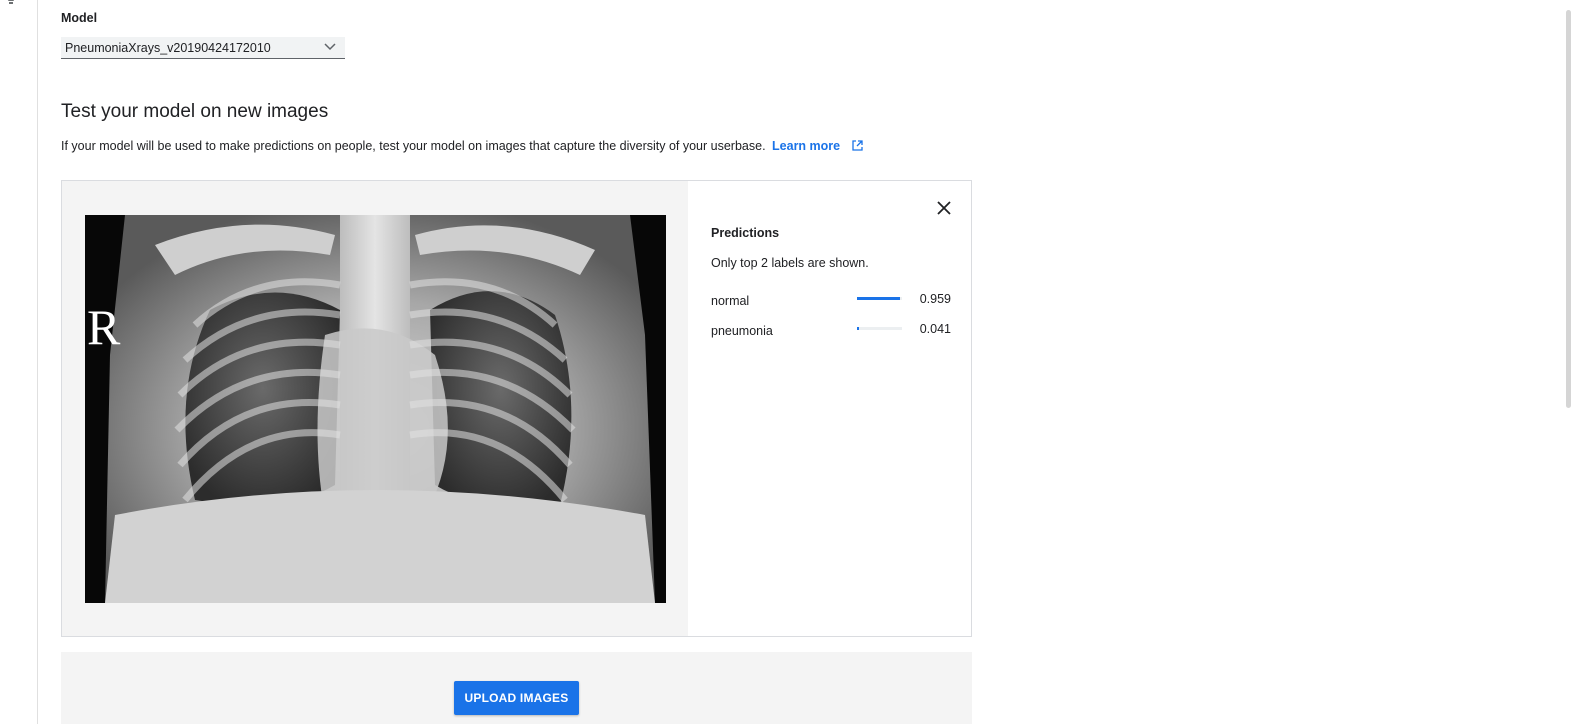  I want to click on upload-area: UPLOAD IMAGES, so click(516, 688).